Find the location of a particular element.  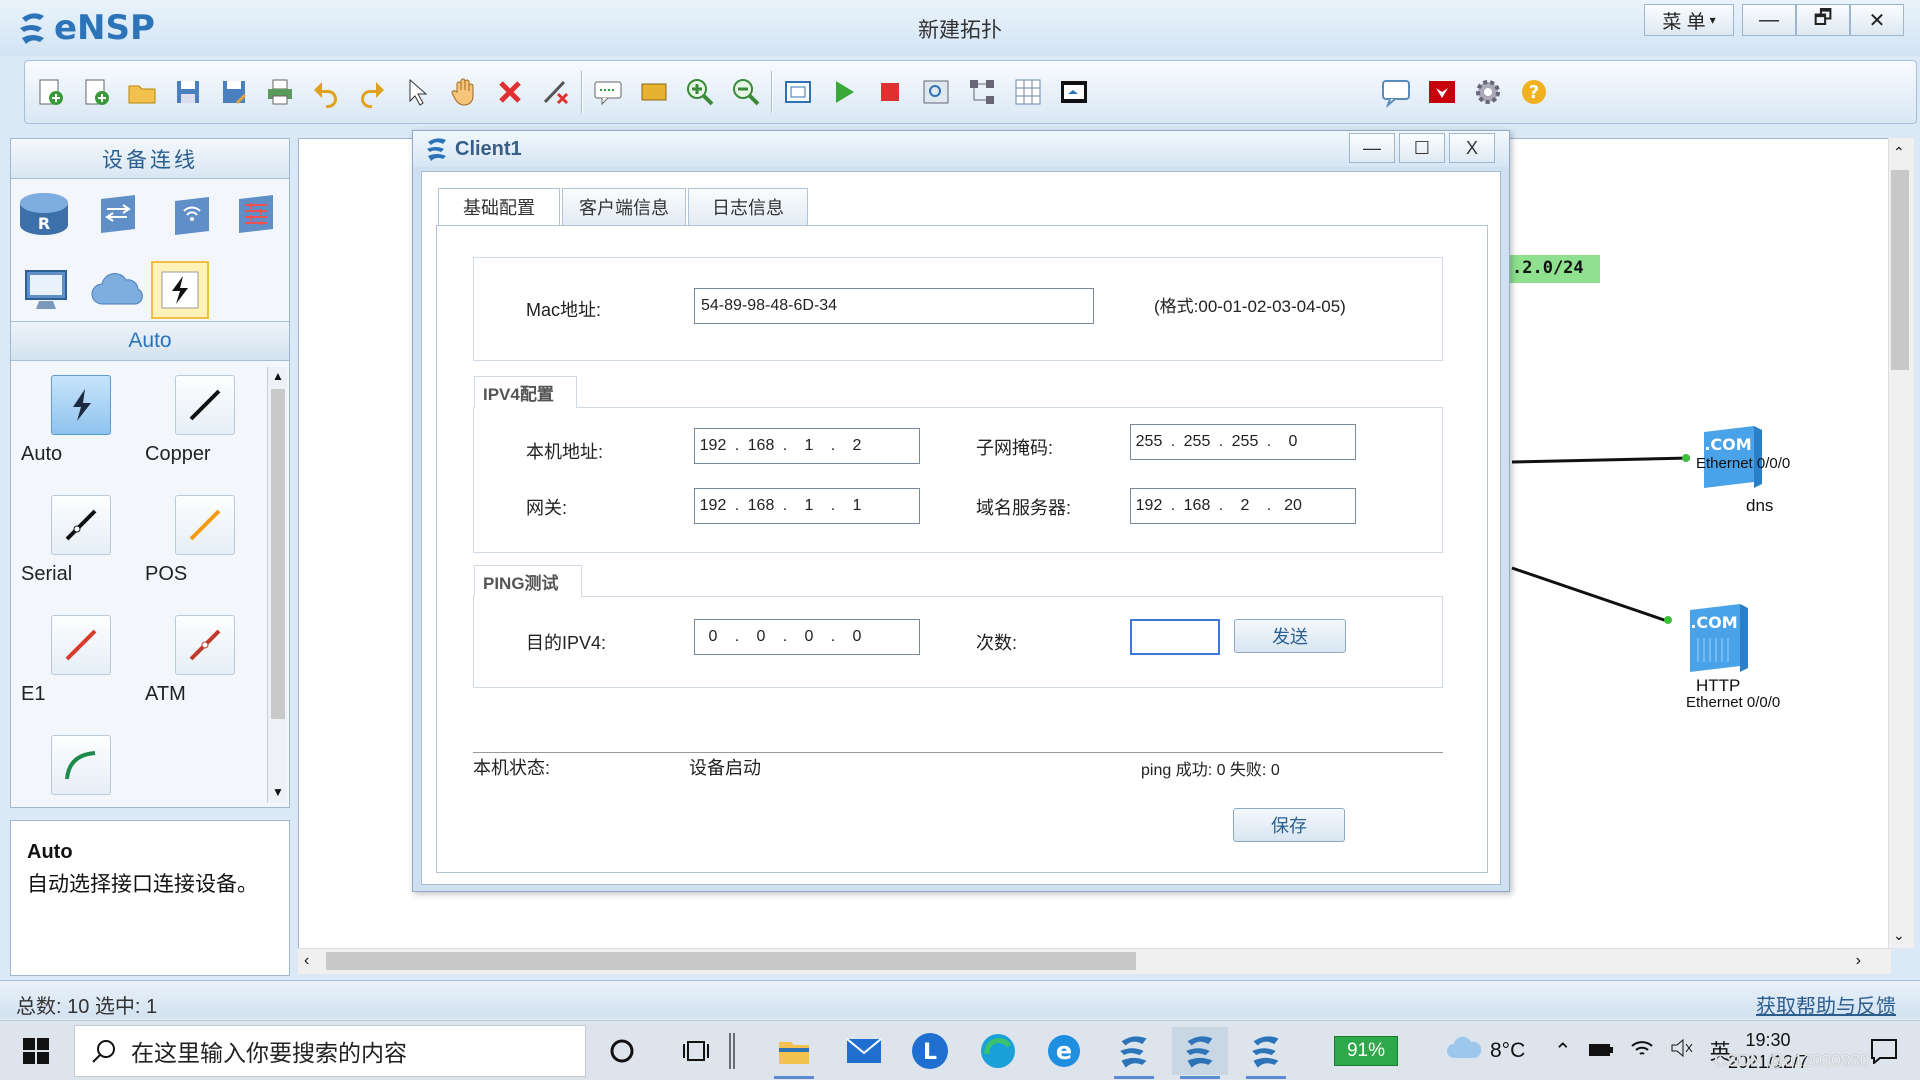

scroll-thumb is located at coordinates (278, 554).